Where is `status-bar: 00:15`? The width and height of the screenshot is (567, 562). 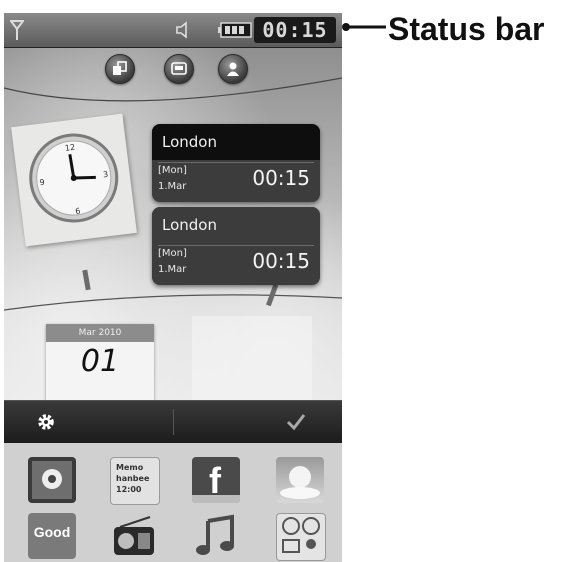 status-bar: 00:15 is located at coordinates (173, 30).